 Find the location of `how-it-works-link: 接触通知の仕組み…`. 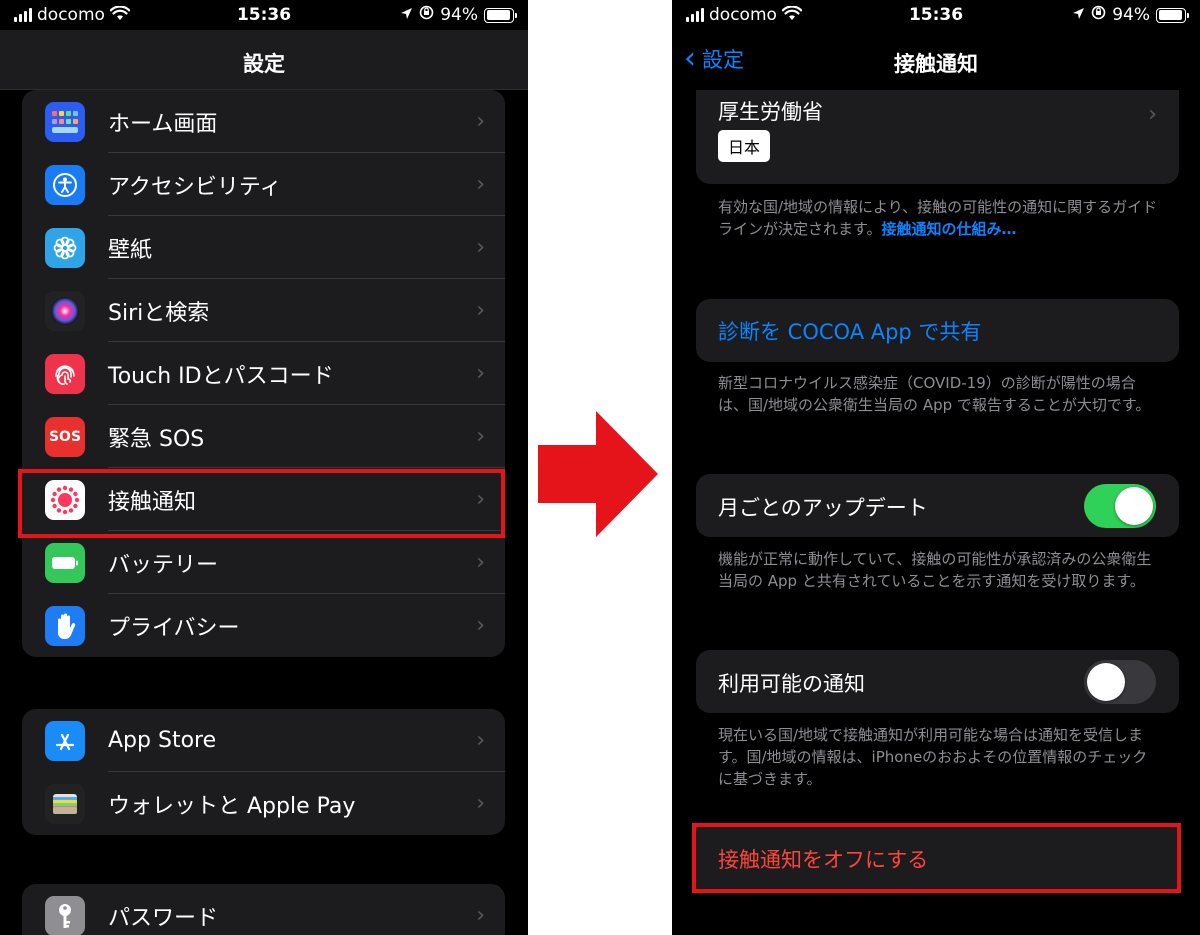

how-it-works-link: 接触通知の仕組み… is located at coordinates (949, 229).